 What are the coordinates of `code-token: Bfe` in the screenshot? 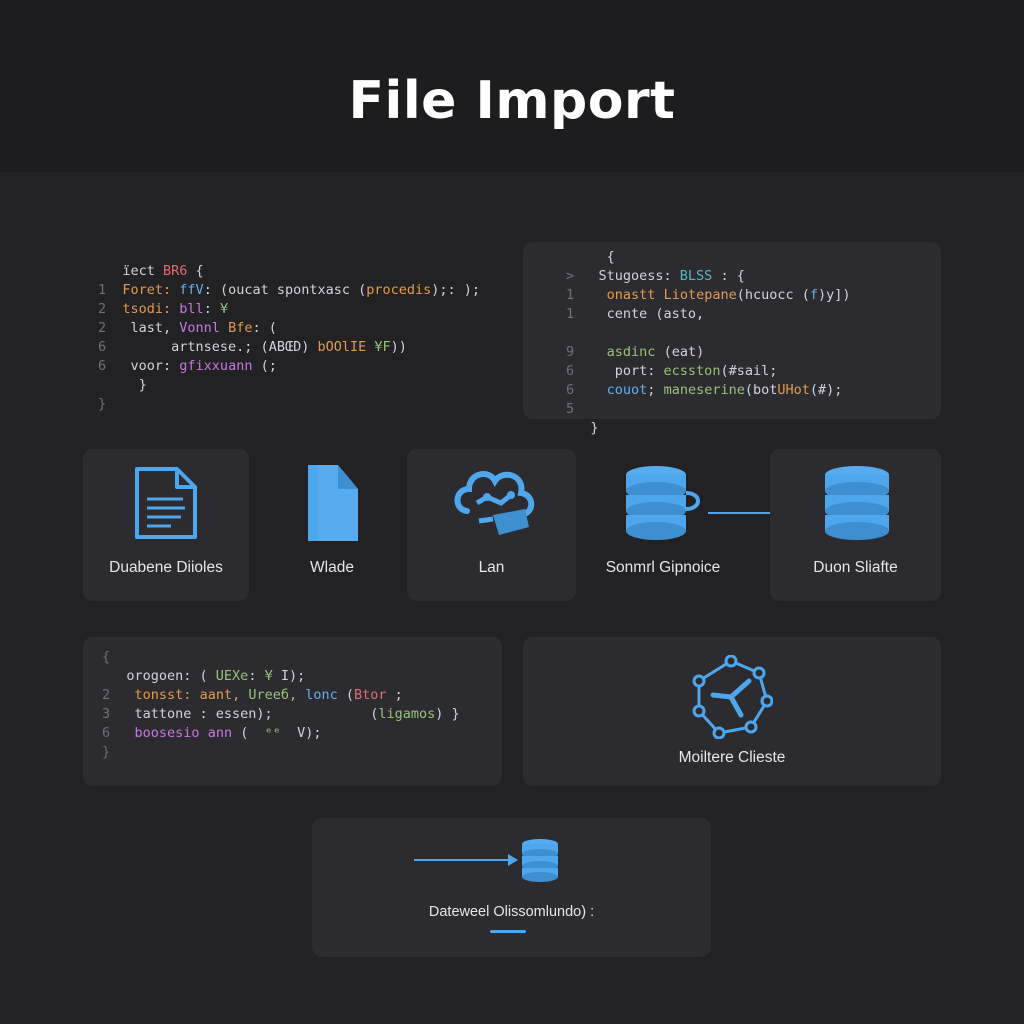 It's located at (240, 328).